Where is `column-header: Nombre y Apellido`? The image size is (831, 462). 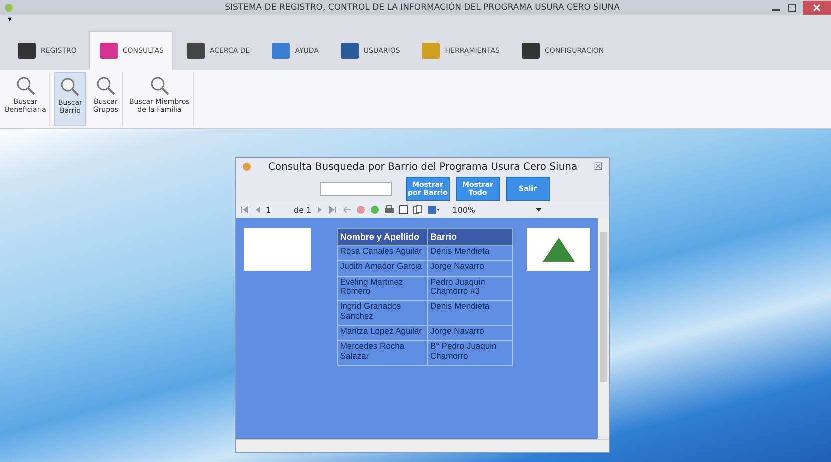 column-header: Nombre y Apellido is located at coordinates (383, 237).